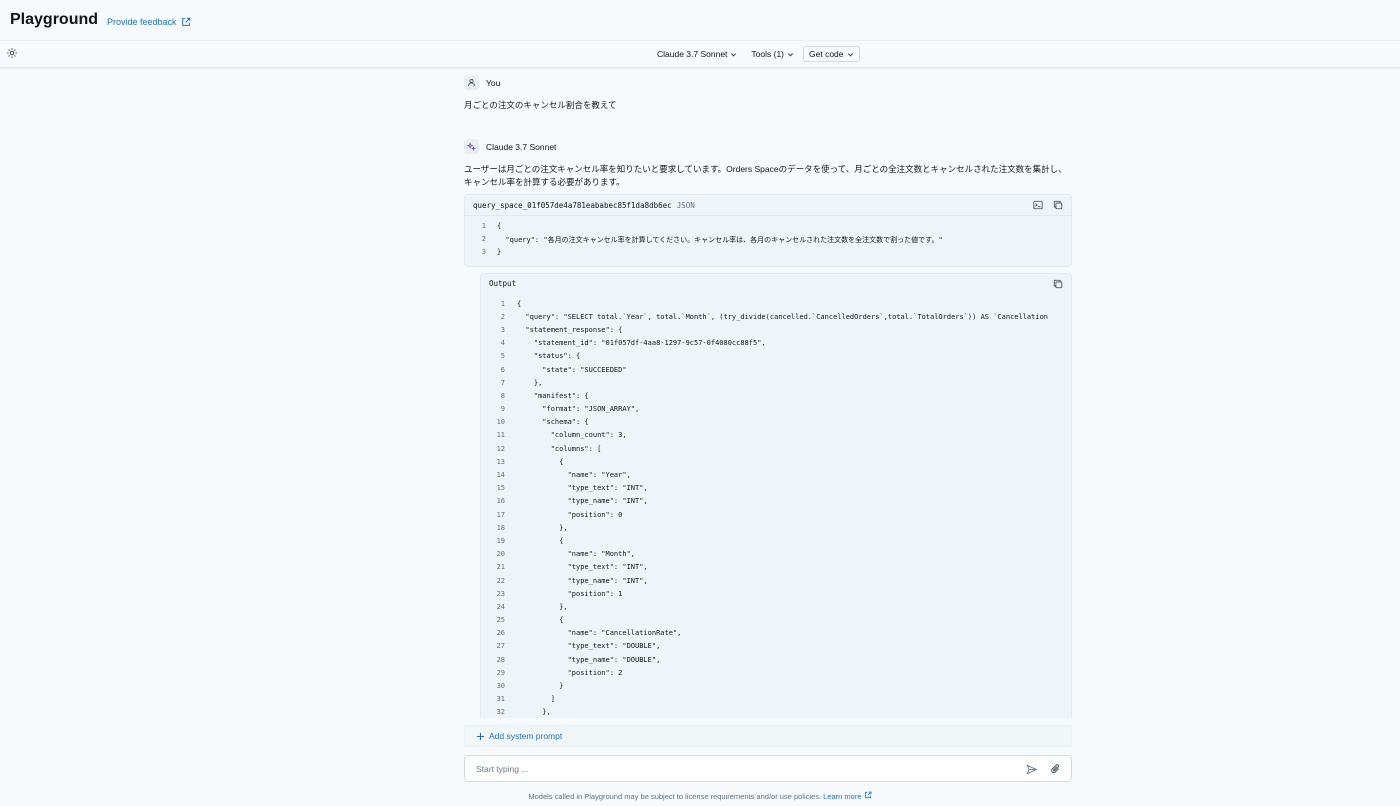 The image size is (1400, 806). I want to click on code-text: "name": "Month",, so click(576, 554).